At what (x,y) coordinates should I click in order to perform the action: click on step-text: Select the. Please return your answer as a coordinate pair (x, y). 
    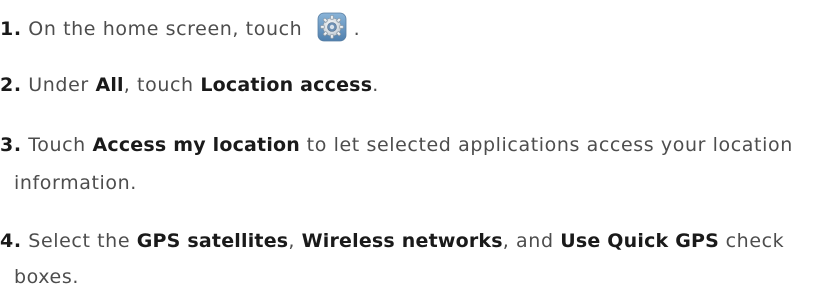
    Looking at the image, I should click on (82, 241).